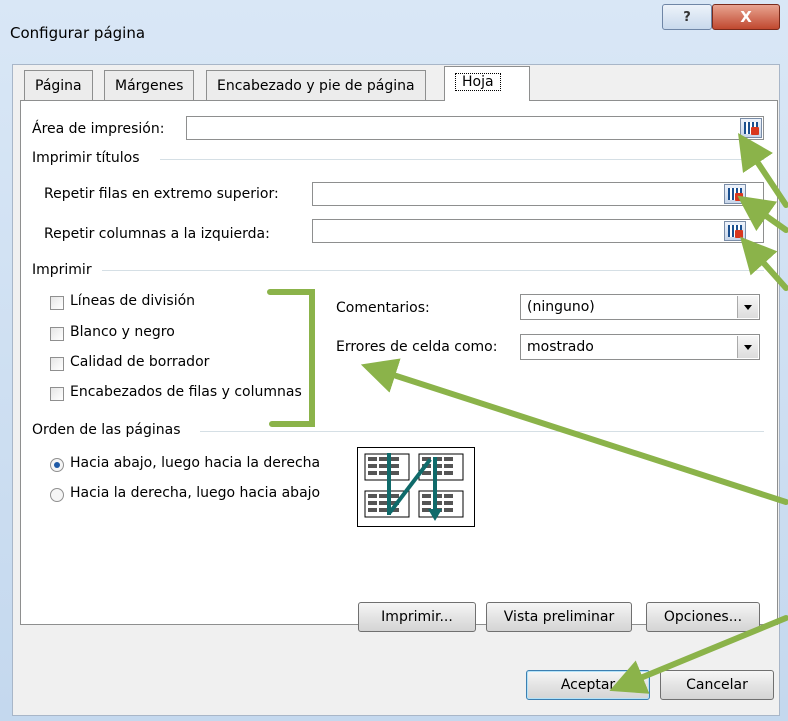 The height and width of the screenshot is (721, 788). Describe the element at coordinates (78, 33) in the screenshot. I see `dialog-title: Configurar página` at that location.